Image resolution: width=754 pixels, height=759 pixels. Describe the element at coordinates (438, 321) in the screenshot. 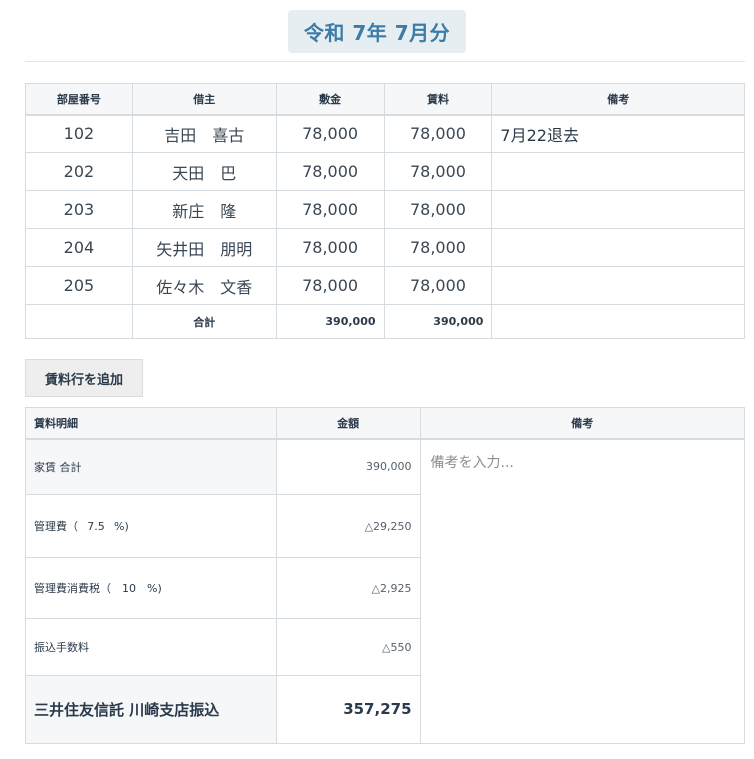

I see `total-rent: 390,000` at that location.